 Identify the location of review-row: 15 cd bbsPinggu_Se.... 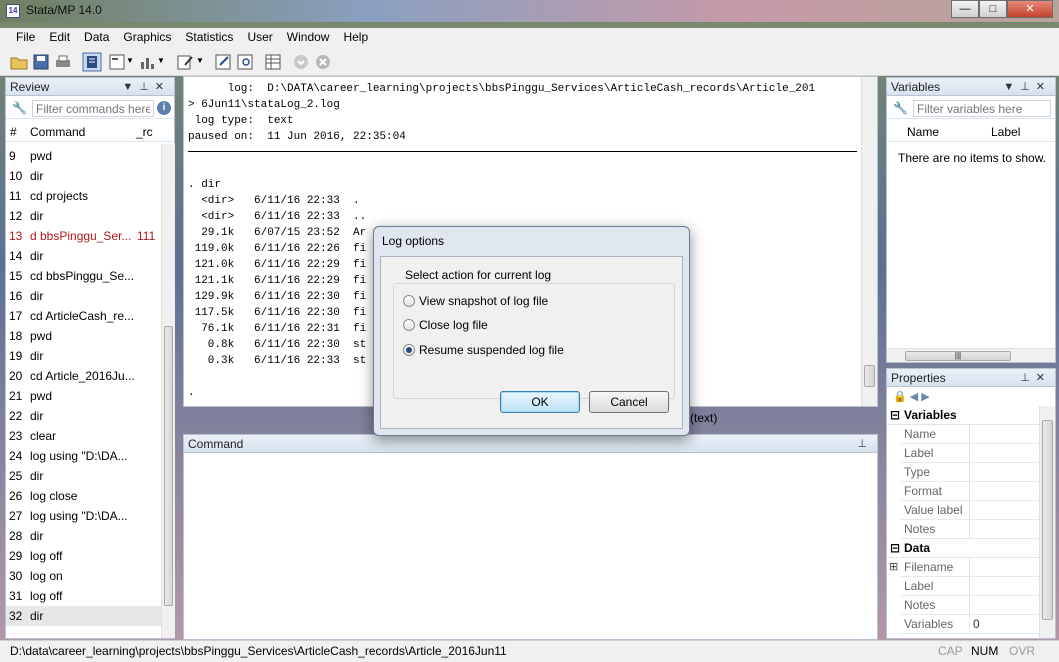
(86, 276).